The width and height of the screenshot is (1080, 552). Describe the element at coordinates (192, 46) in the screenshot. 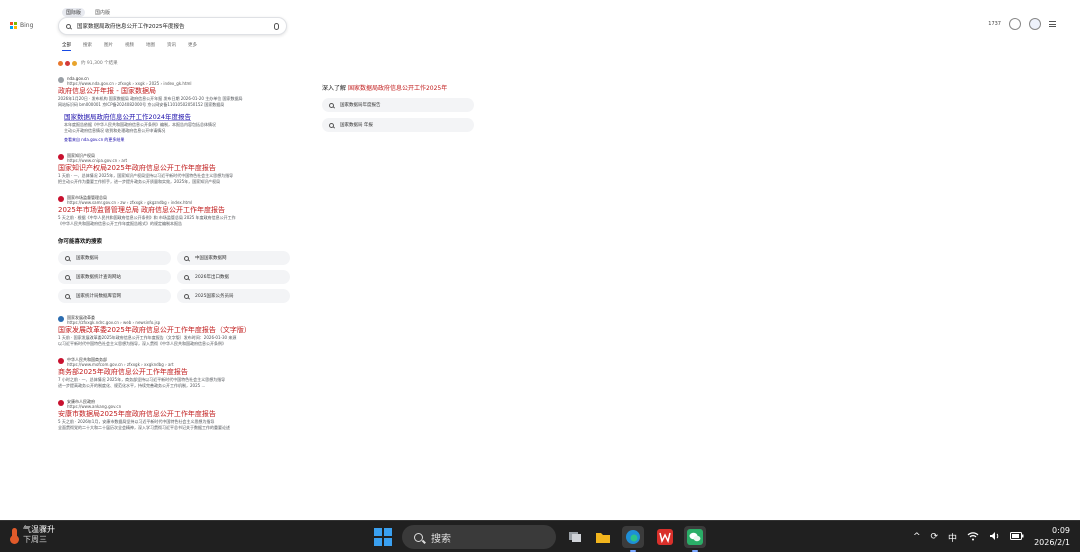

I see `tab-more: 更多` at that location.